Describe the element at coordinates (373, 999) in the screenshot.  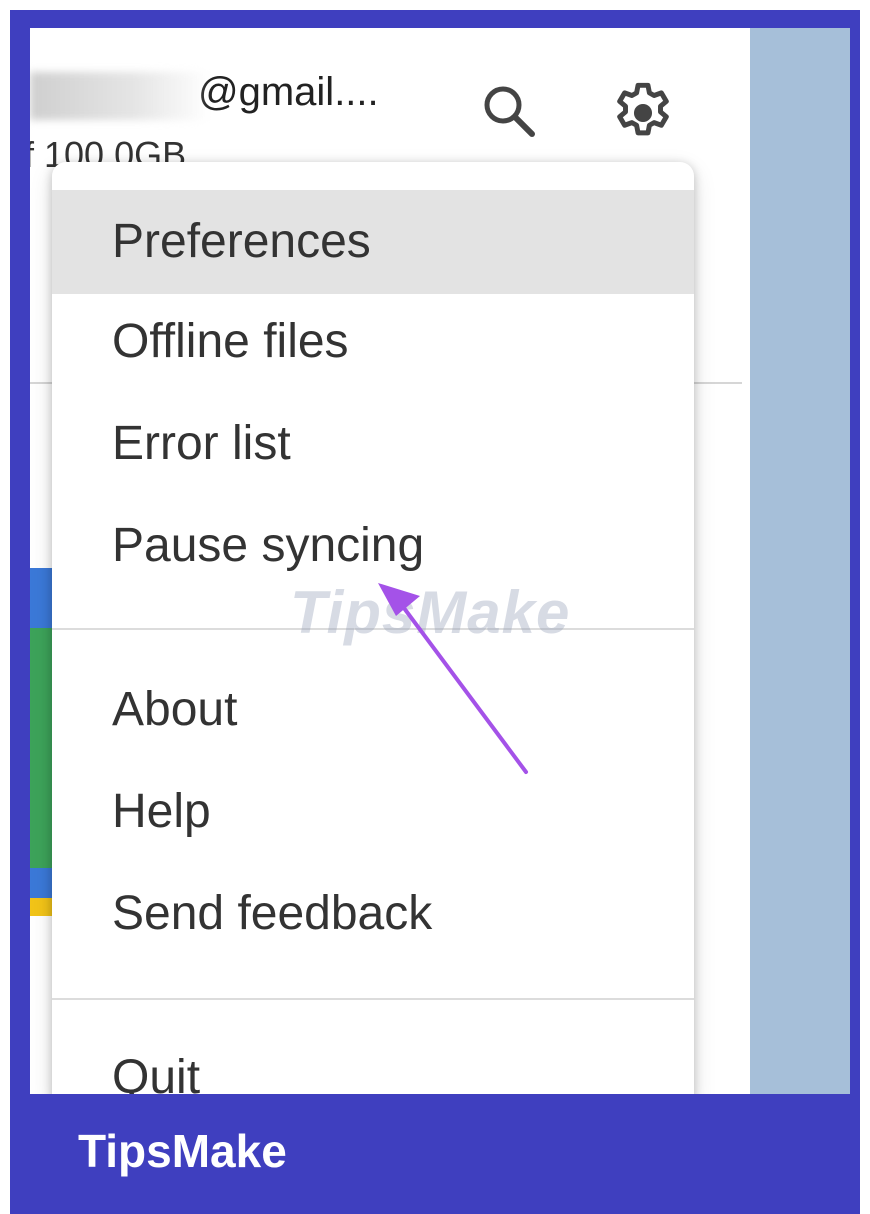
I see `menu-divider` at that location.